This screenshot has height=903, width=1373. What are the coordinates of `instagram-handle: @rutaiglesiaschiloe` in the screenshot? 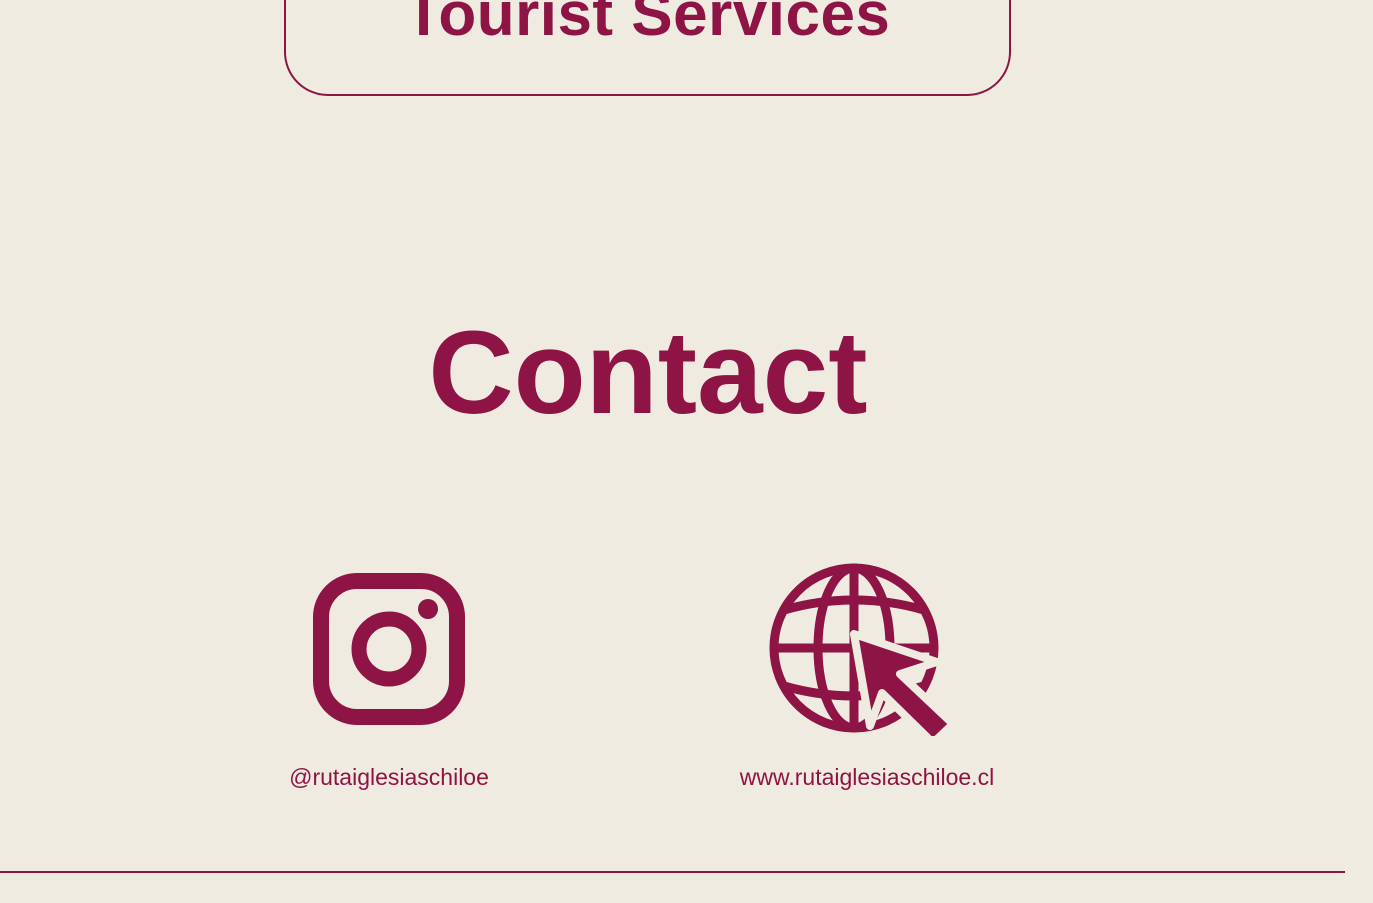 It's located at (389, 777).